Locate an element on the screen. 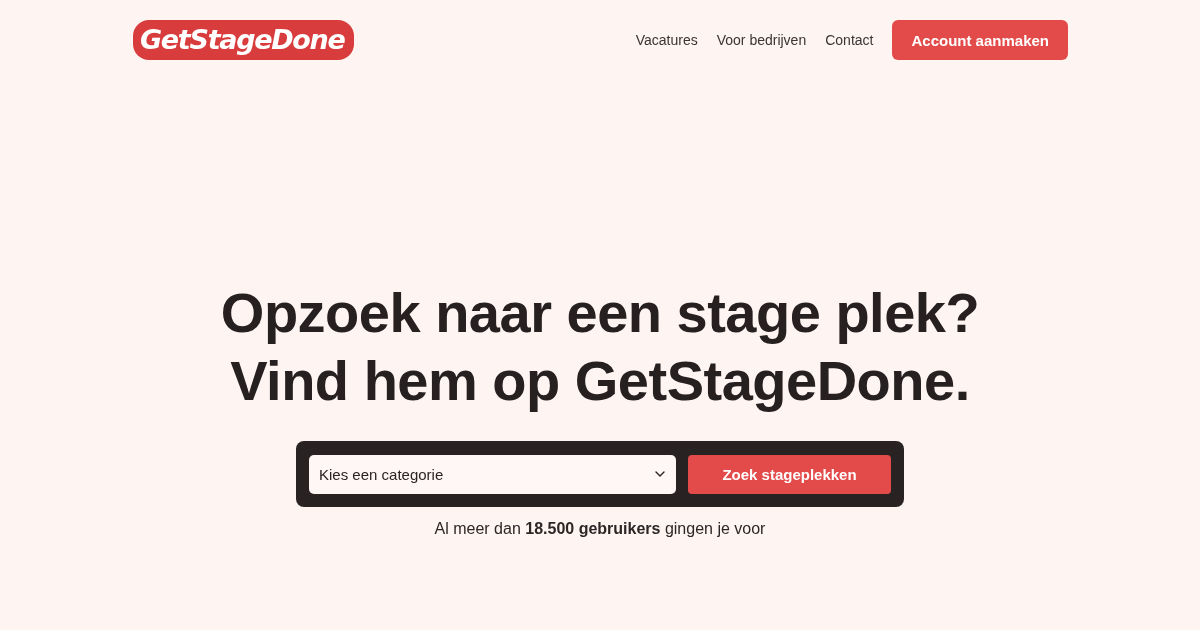  category-select: Kies een categorie is located at coordinates (492, 474).